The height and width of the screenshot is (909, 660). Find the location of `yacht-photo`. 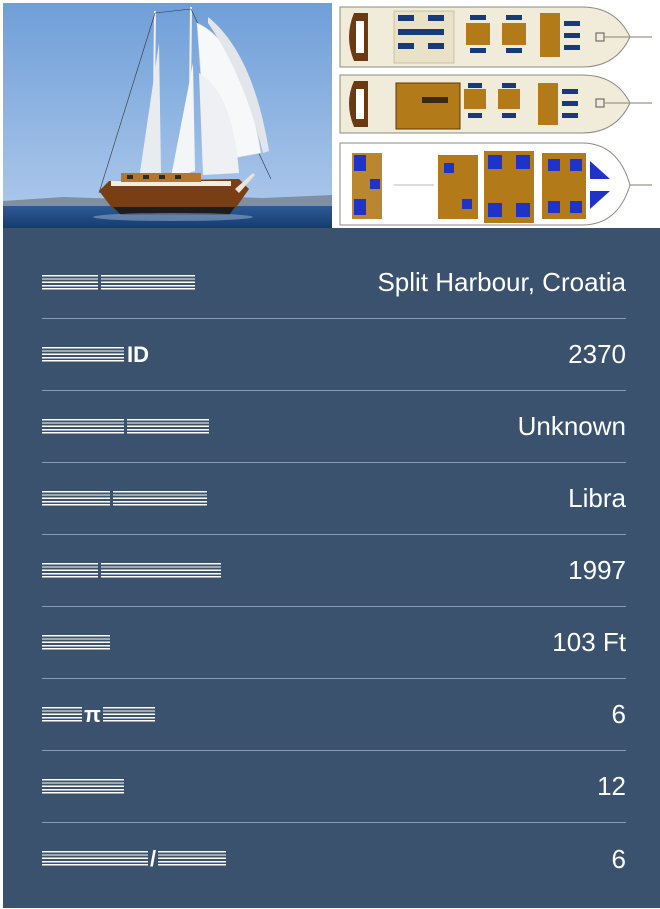

yacht-photo is located at coordinates (167, 115).